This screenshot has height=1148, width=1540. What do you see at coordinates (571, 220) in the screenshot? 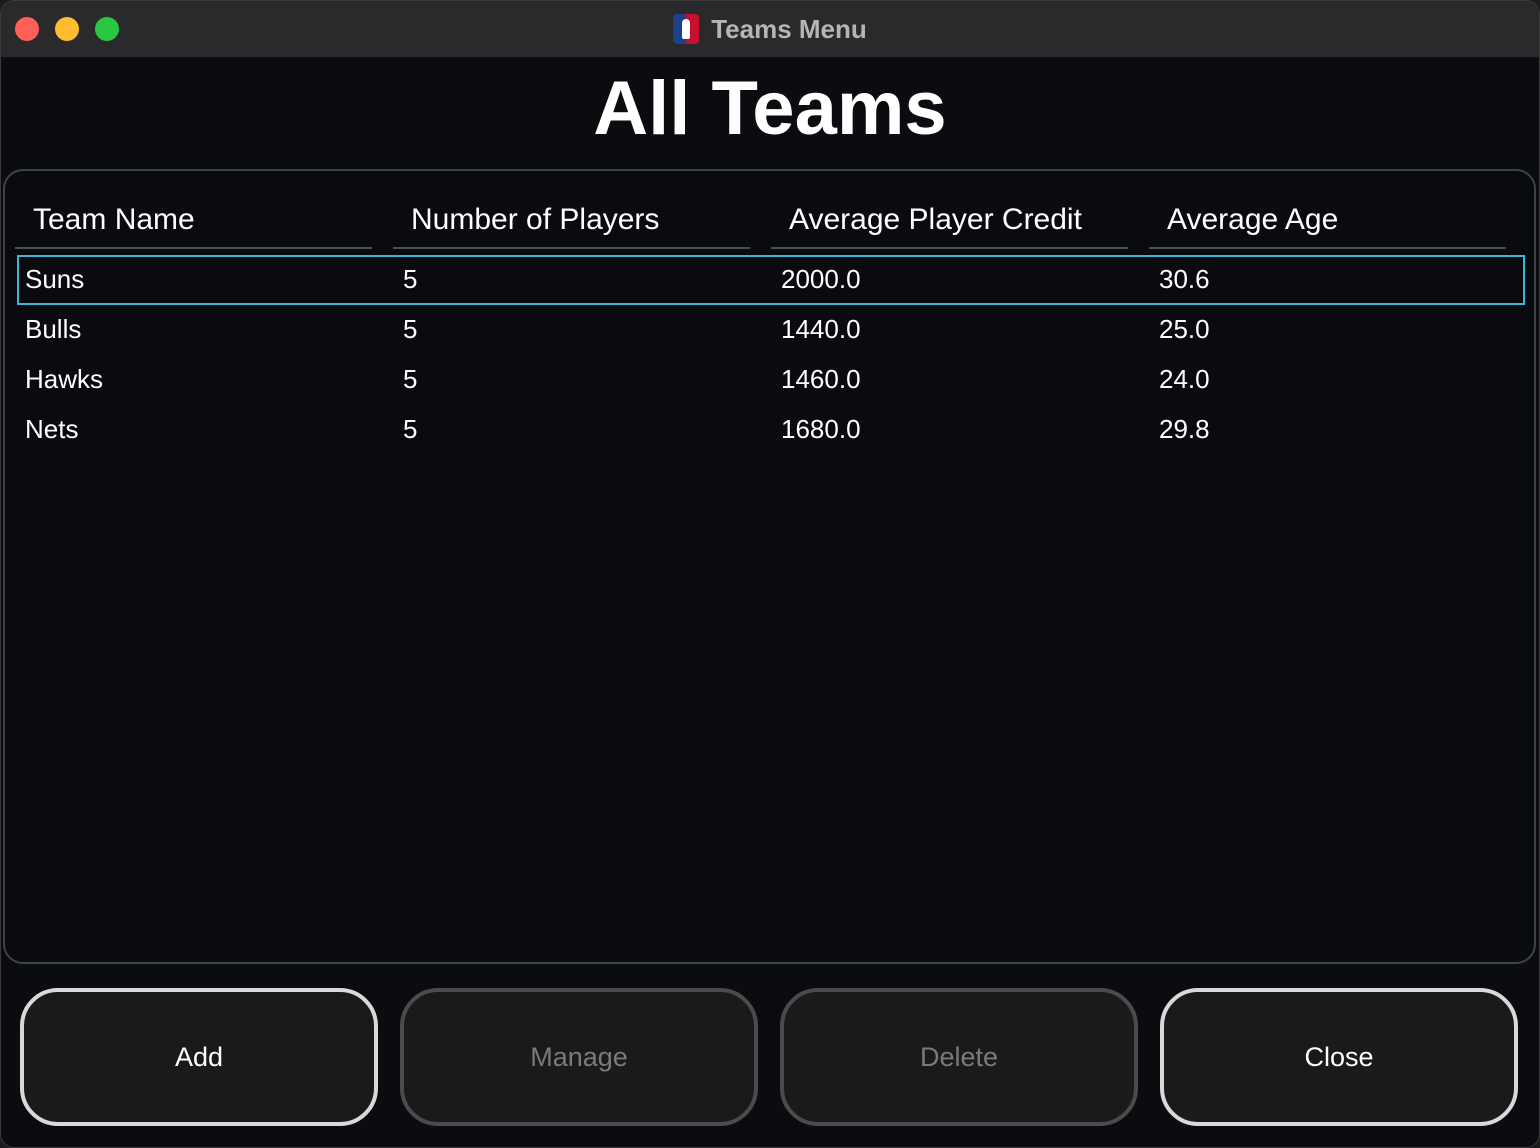
I see `column-header-number-of-players: Number of Players` at bounding box center [571, 220].